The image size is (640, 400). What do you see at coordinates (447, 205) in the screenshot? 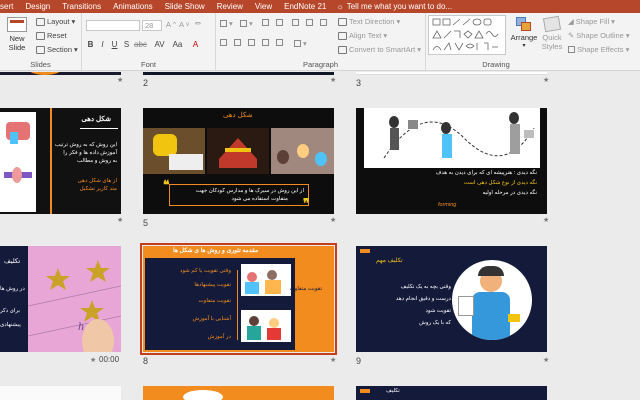
I see `slide-6-tag: forming` at bounding box center [447, 205].